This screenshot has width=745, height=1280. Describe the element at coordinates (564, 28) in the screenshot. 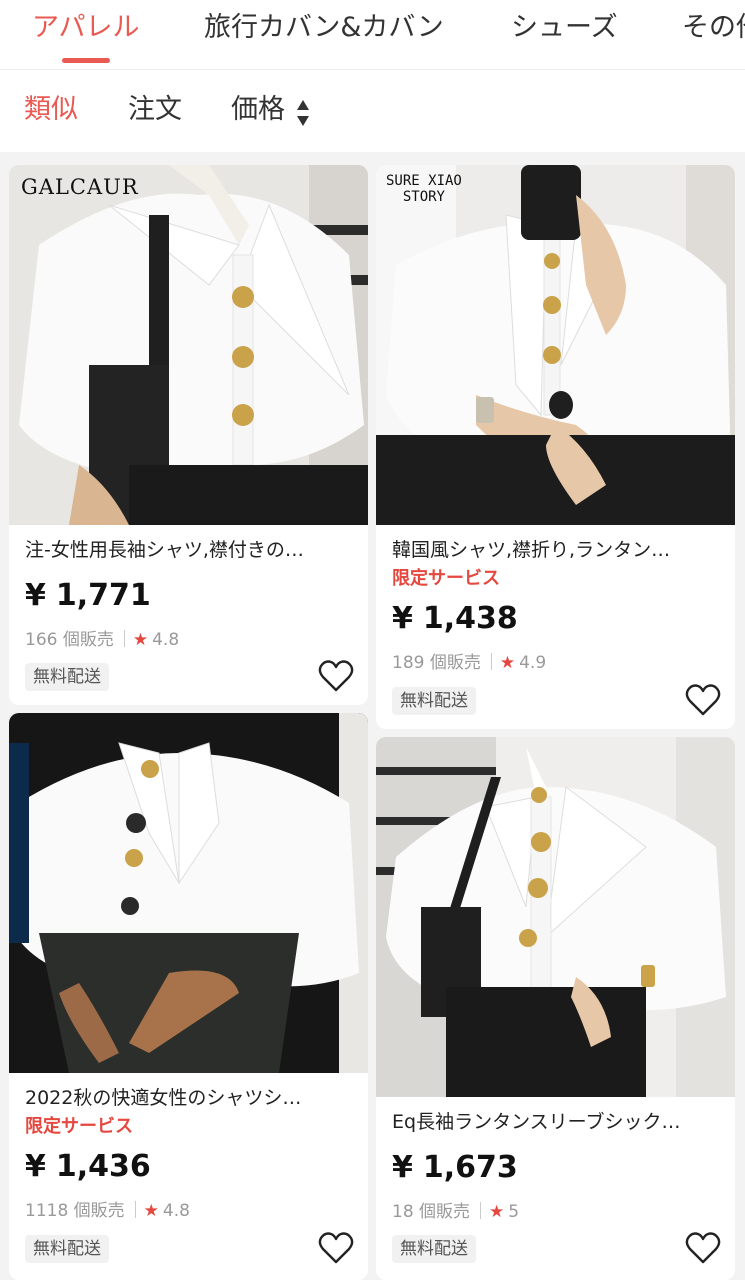

I see `tab-shoes: シューズ` at that location.